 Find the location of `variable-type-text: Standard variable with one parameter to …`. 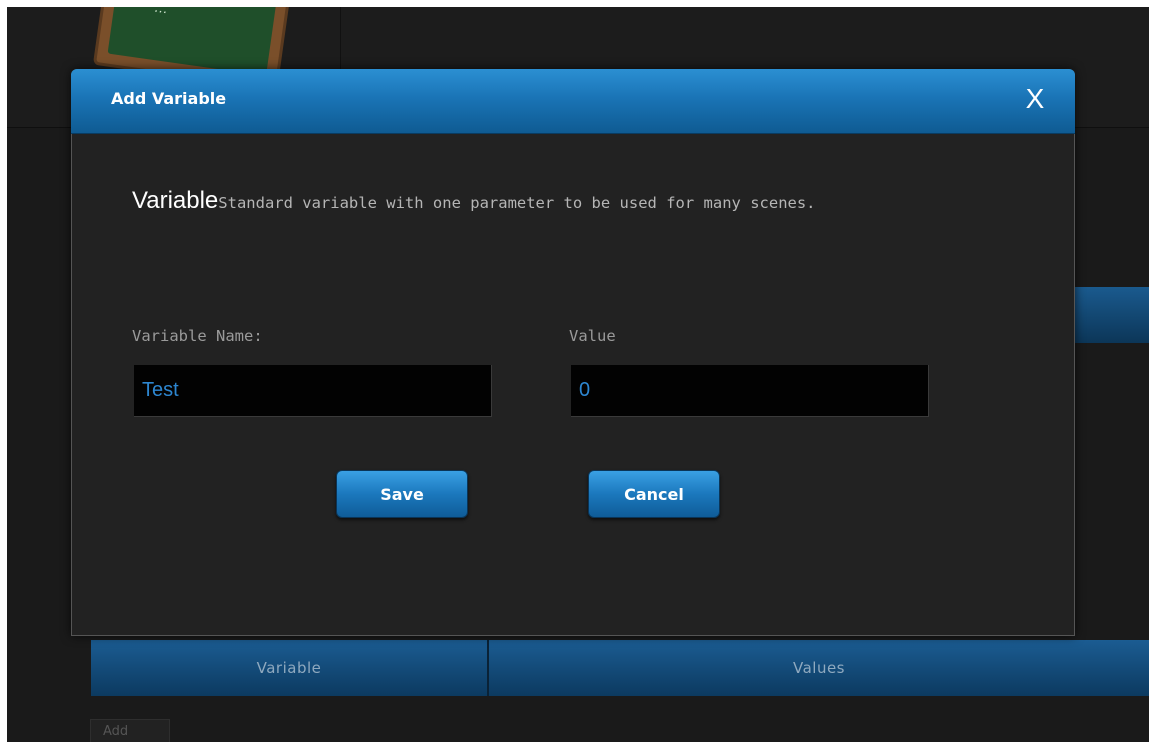

variable-type-text: Standard variable with one parameter to … is located at coordinates (517, 203).